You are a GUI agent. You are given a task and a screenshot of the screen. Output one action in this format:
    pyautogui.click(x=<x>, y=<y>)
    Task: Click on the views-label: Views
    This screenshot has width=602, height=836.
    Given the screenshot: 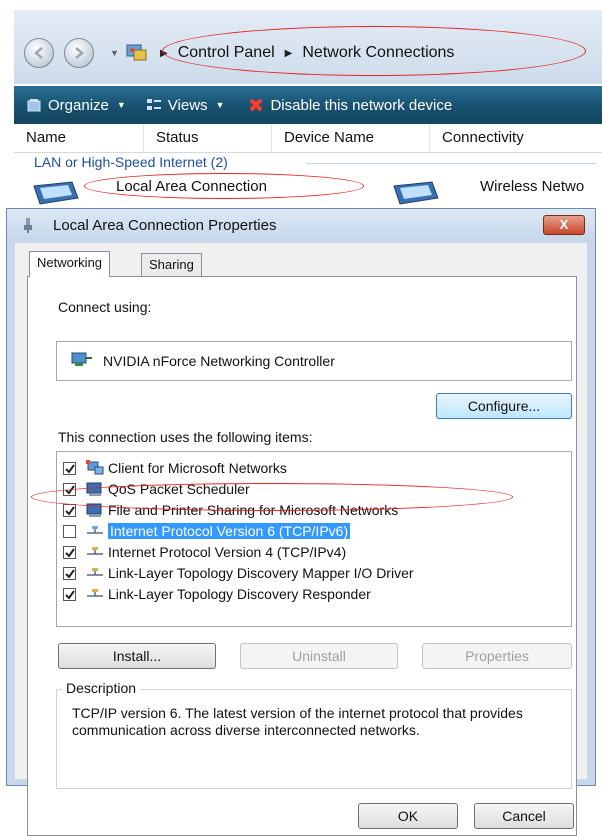 What is the action you would take?
    pyautogui.click(x=187, y=105)
    